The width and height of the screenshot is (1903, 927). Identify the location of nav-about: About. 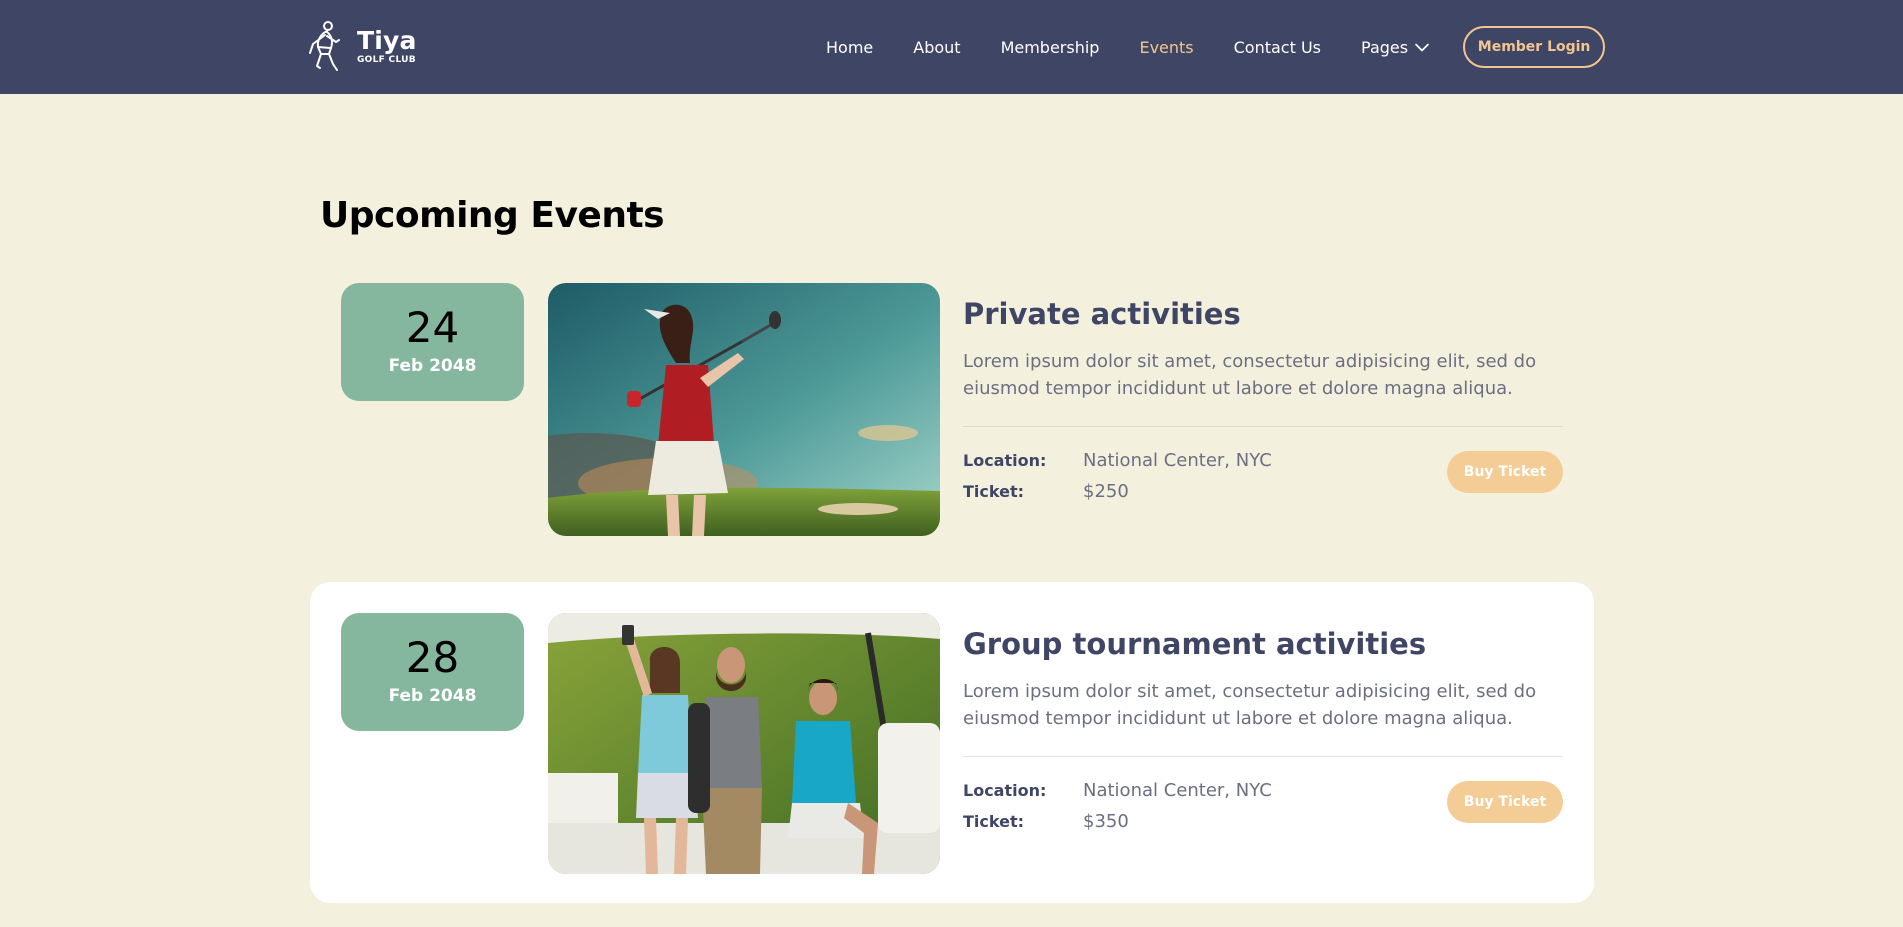
(936, 47).